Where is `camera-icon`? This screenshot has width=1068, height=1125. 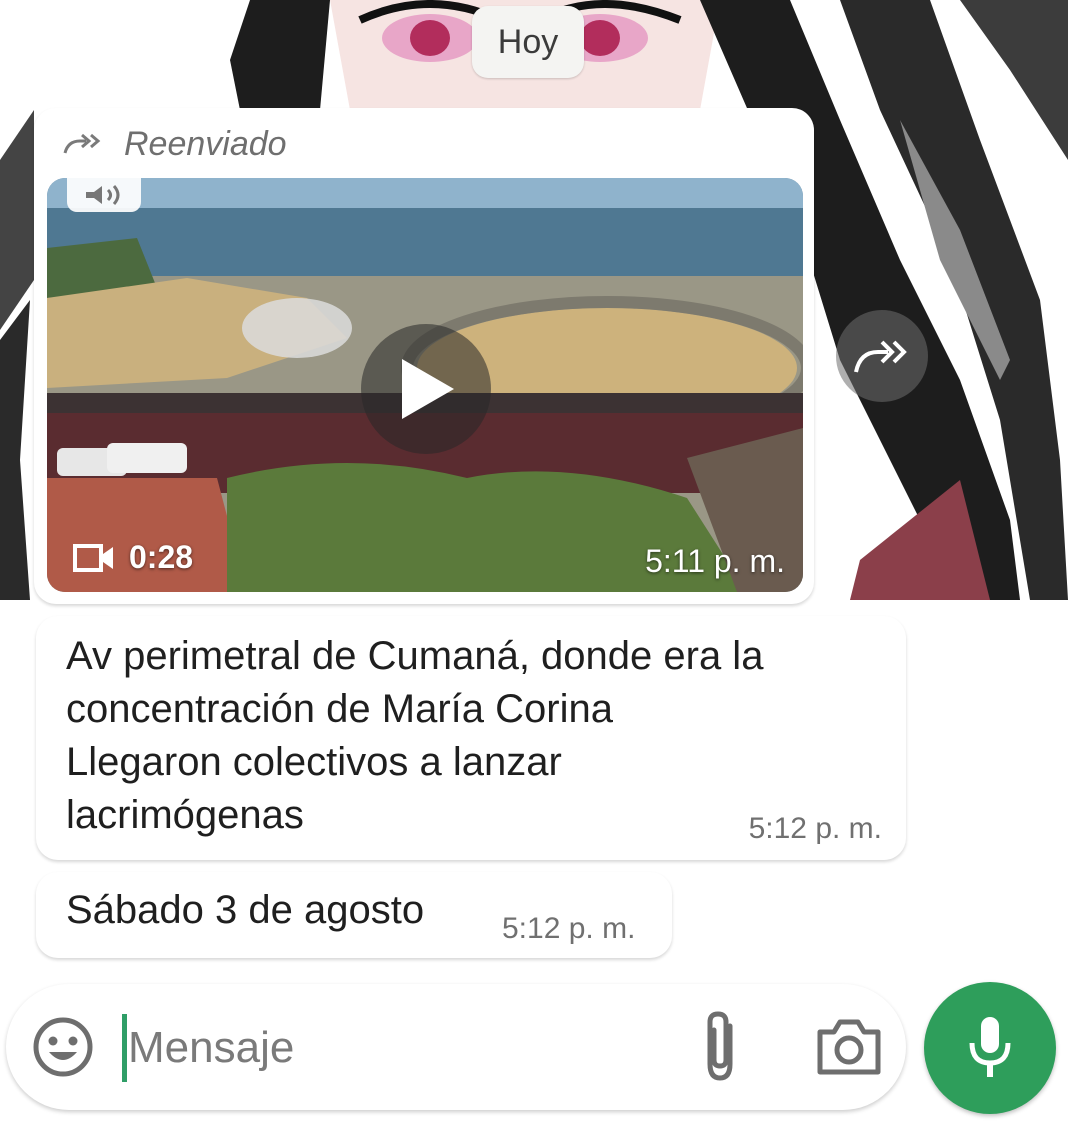 camera-icon is located at coordinates (849, 1047).